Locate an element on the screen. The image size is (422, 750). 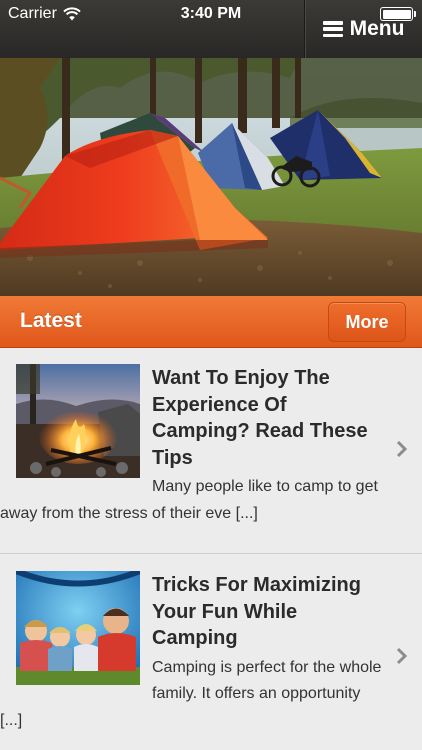
hamburger-icon is located at coordinates (332, 29).